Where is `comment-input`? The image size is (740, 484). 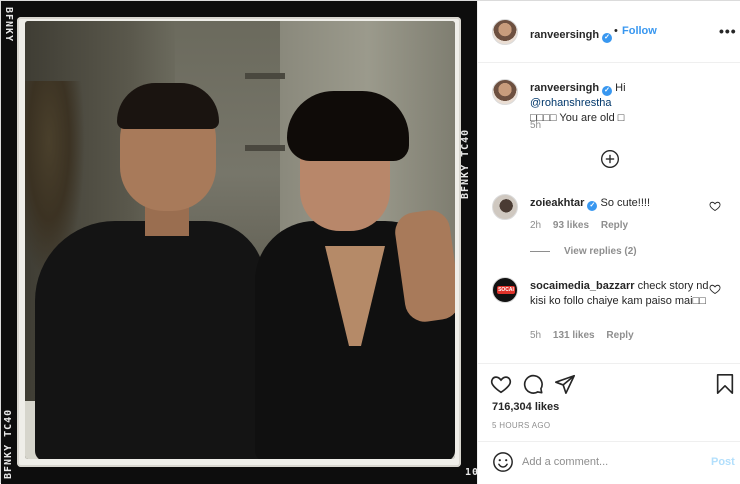
comment-input is located at coordinates (607, 462).